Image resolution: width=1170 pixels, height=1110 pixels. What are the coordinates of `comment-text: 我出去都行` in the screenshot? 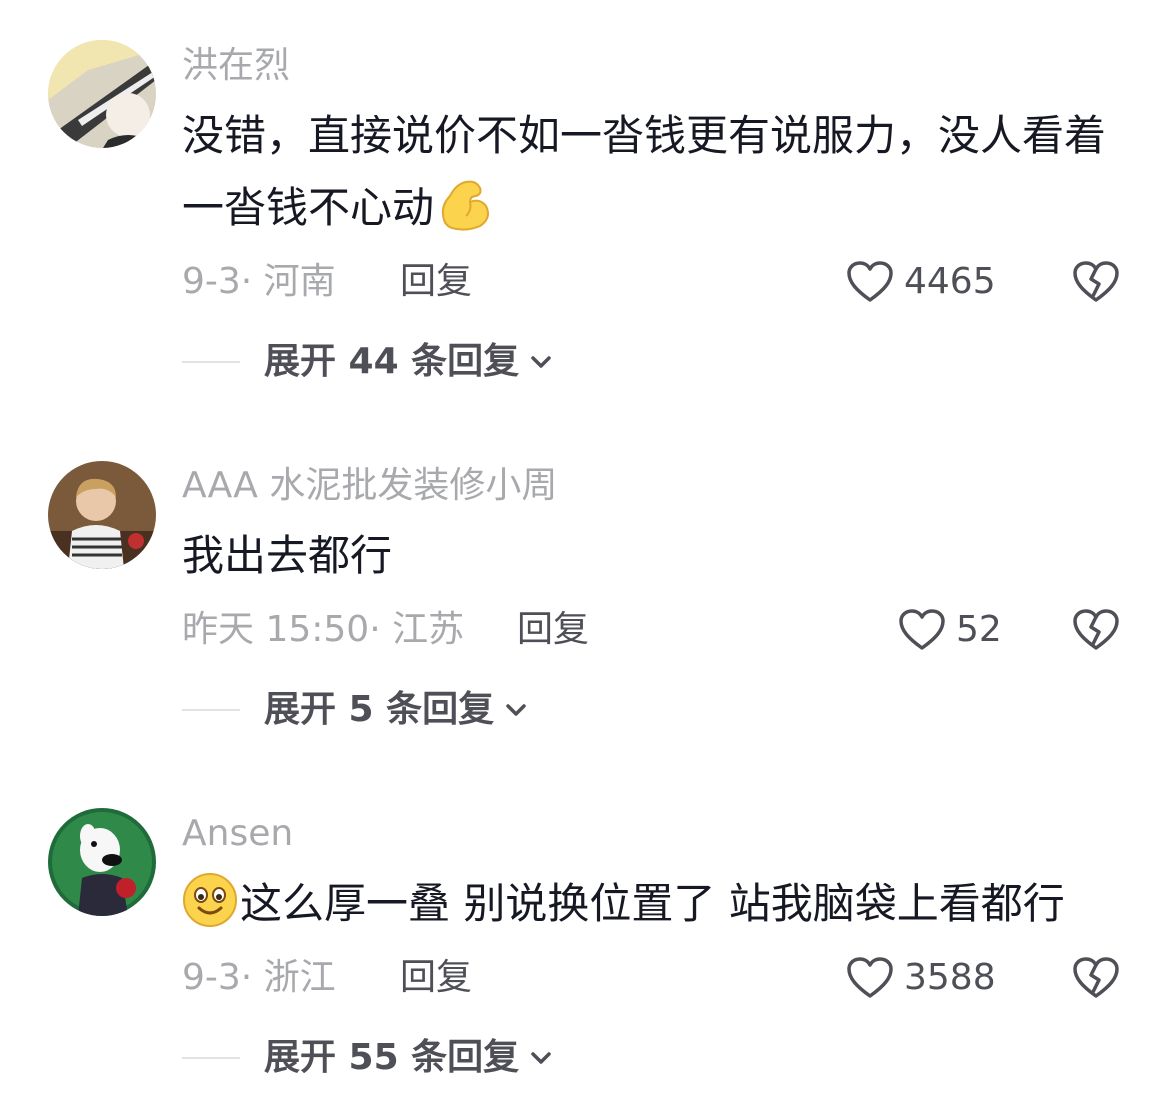 It's located at (652, 556).